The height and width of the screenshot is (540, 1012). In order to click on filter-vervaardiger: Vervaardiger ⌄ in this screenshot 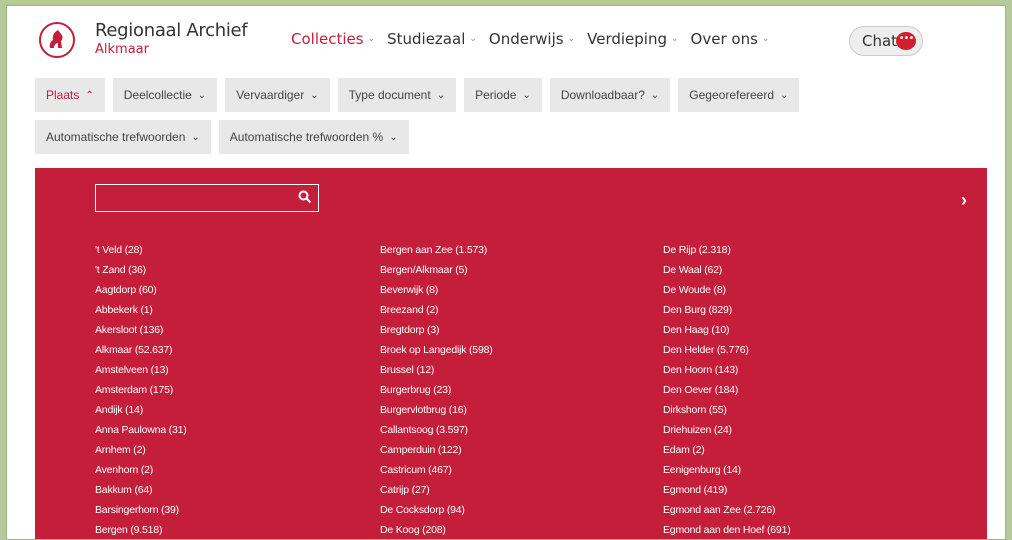, I will do `click(277, 95)`.